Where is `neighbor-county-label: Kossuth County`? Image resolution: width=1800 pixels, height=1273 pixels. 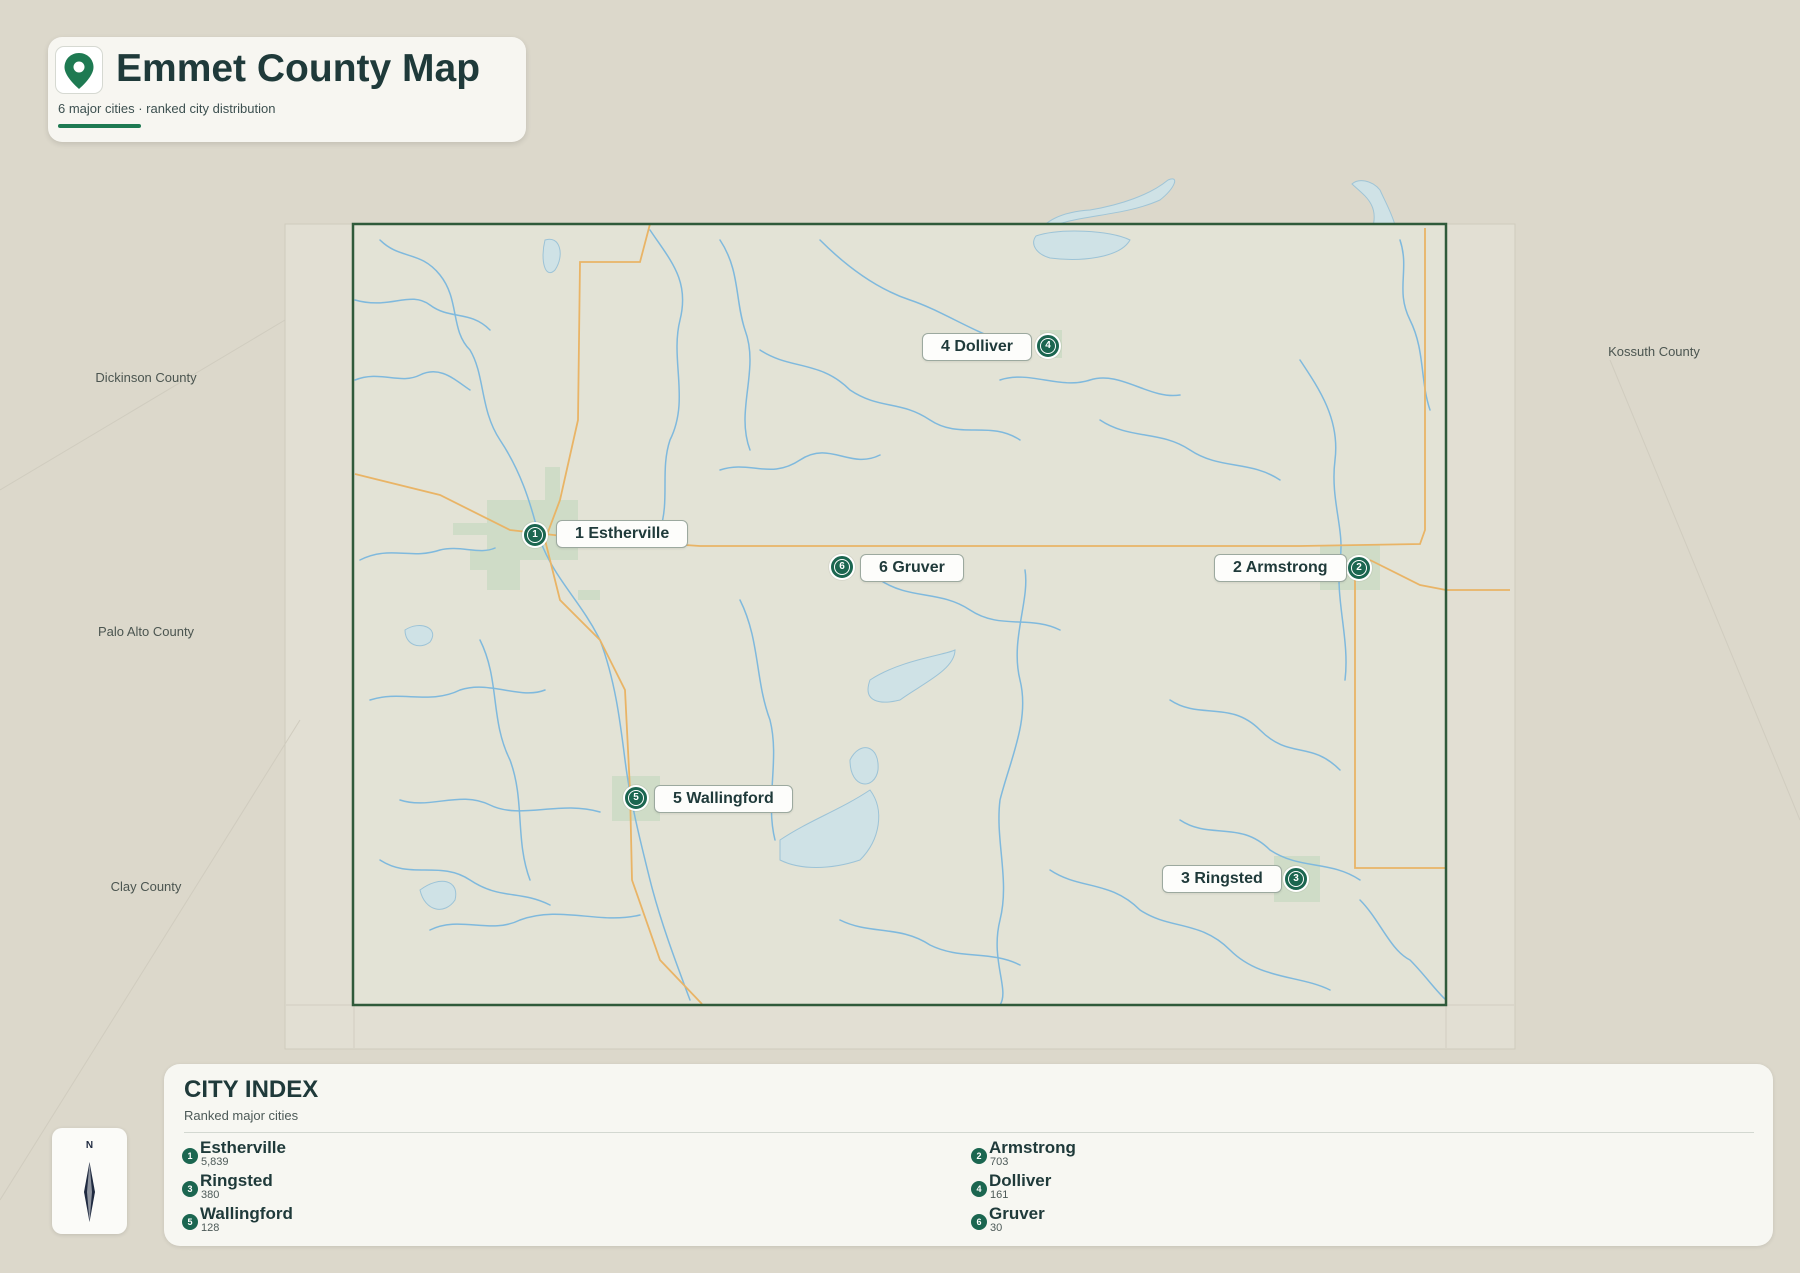
neighbor-county-label: Kossuth County is located at coordinates (1654, 351).